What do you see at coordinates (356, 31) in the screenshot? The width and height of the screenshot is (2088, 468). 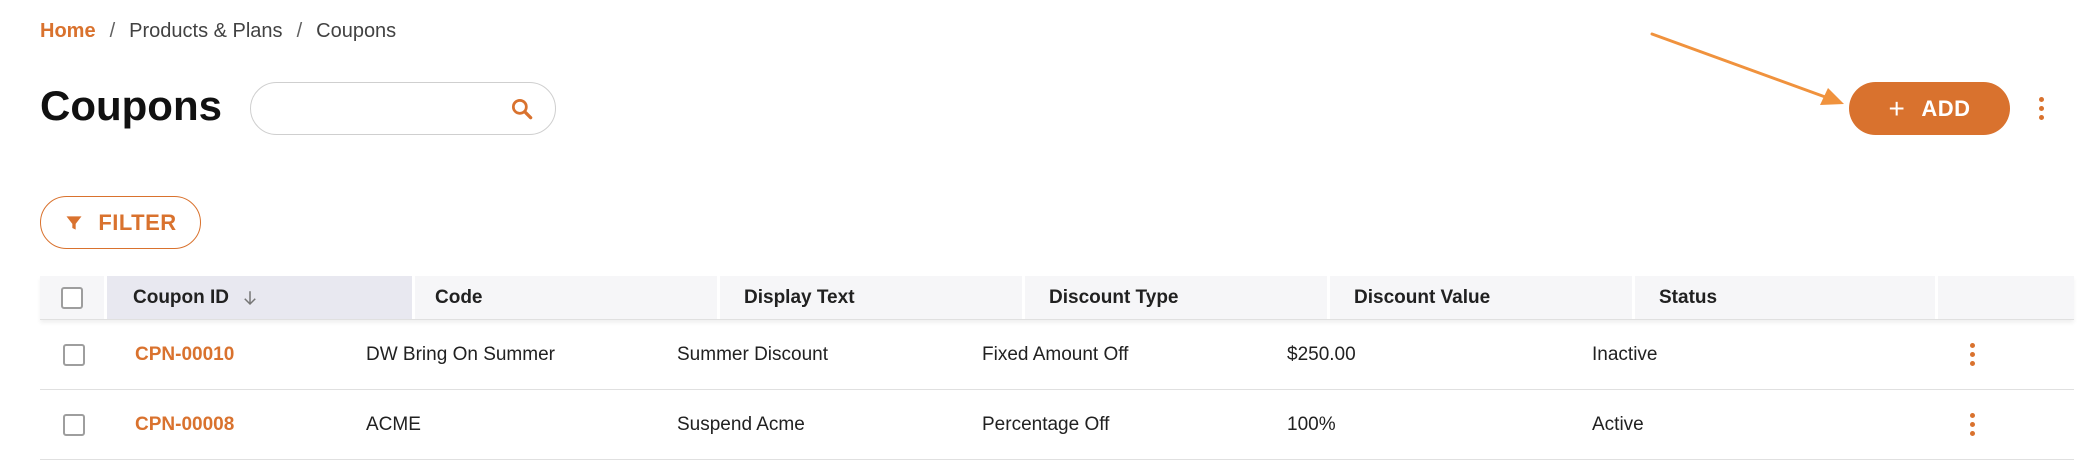 I see `breadcrumb-item-coupons: Coupons` at bounding box center [356, 31].